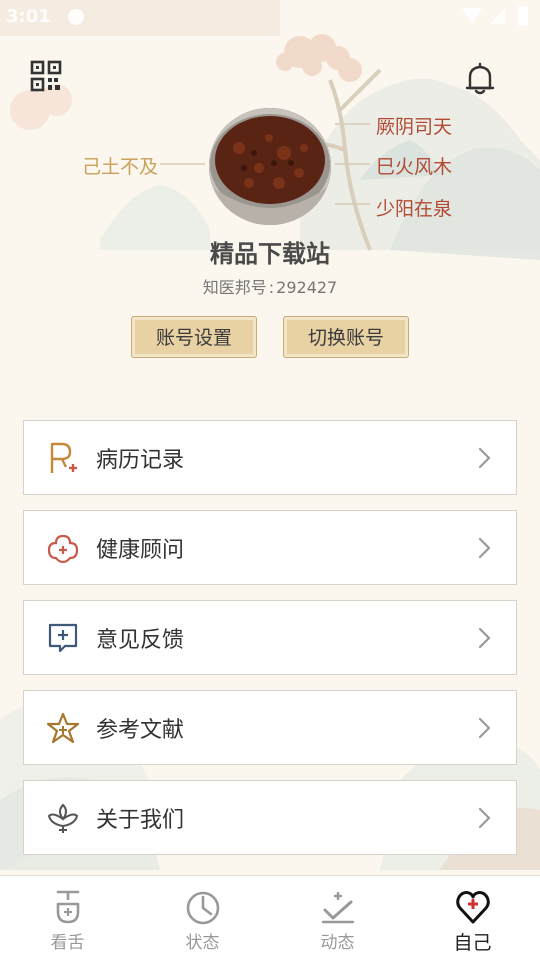 The height and width of the screenshot is (960, 540). Describe the element at coordinates (337, 943) in the screenshot. I see `tab-label-activity: 动态` at that location.